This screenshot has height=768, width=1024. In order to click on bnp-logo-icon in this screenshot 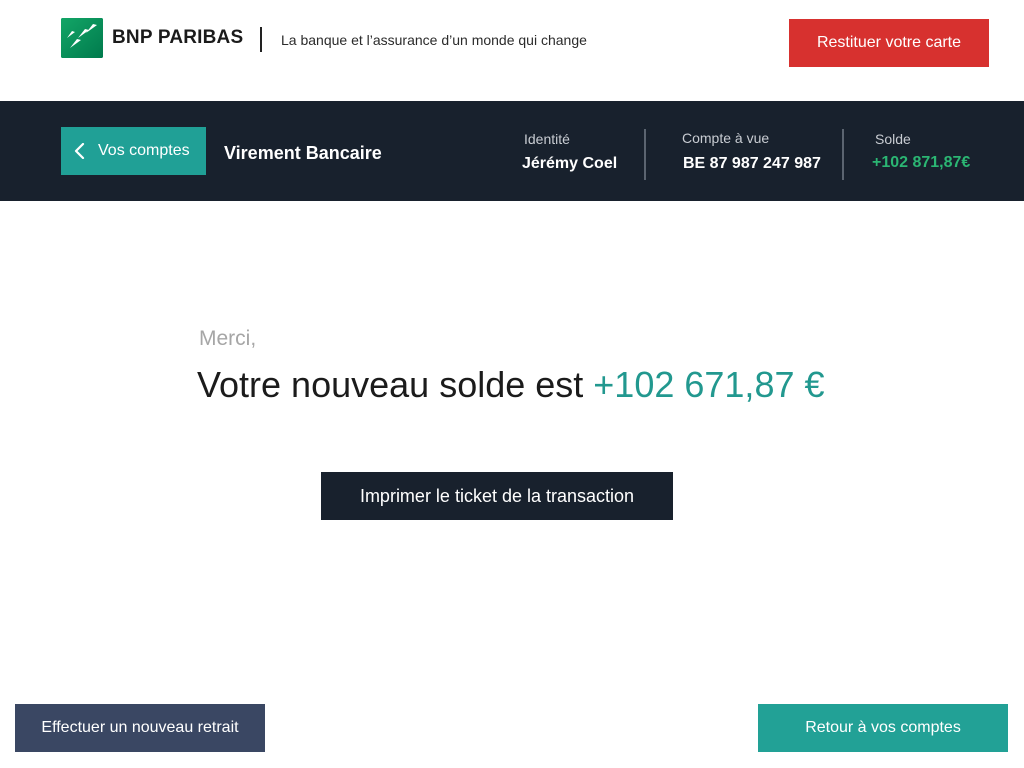, I will do `click(82, 38)`.